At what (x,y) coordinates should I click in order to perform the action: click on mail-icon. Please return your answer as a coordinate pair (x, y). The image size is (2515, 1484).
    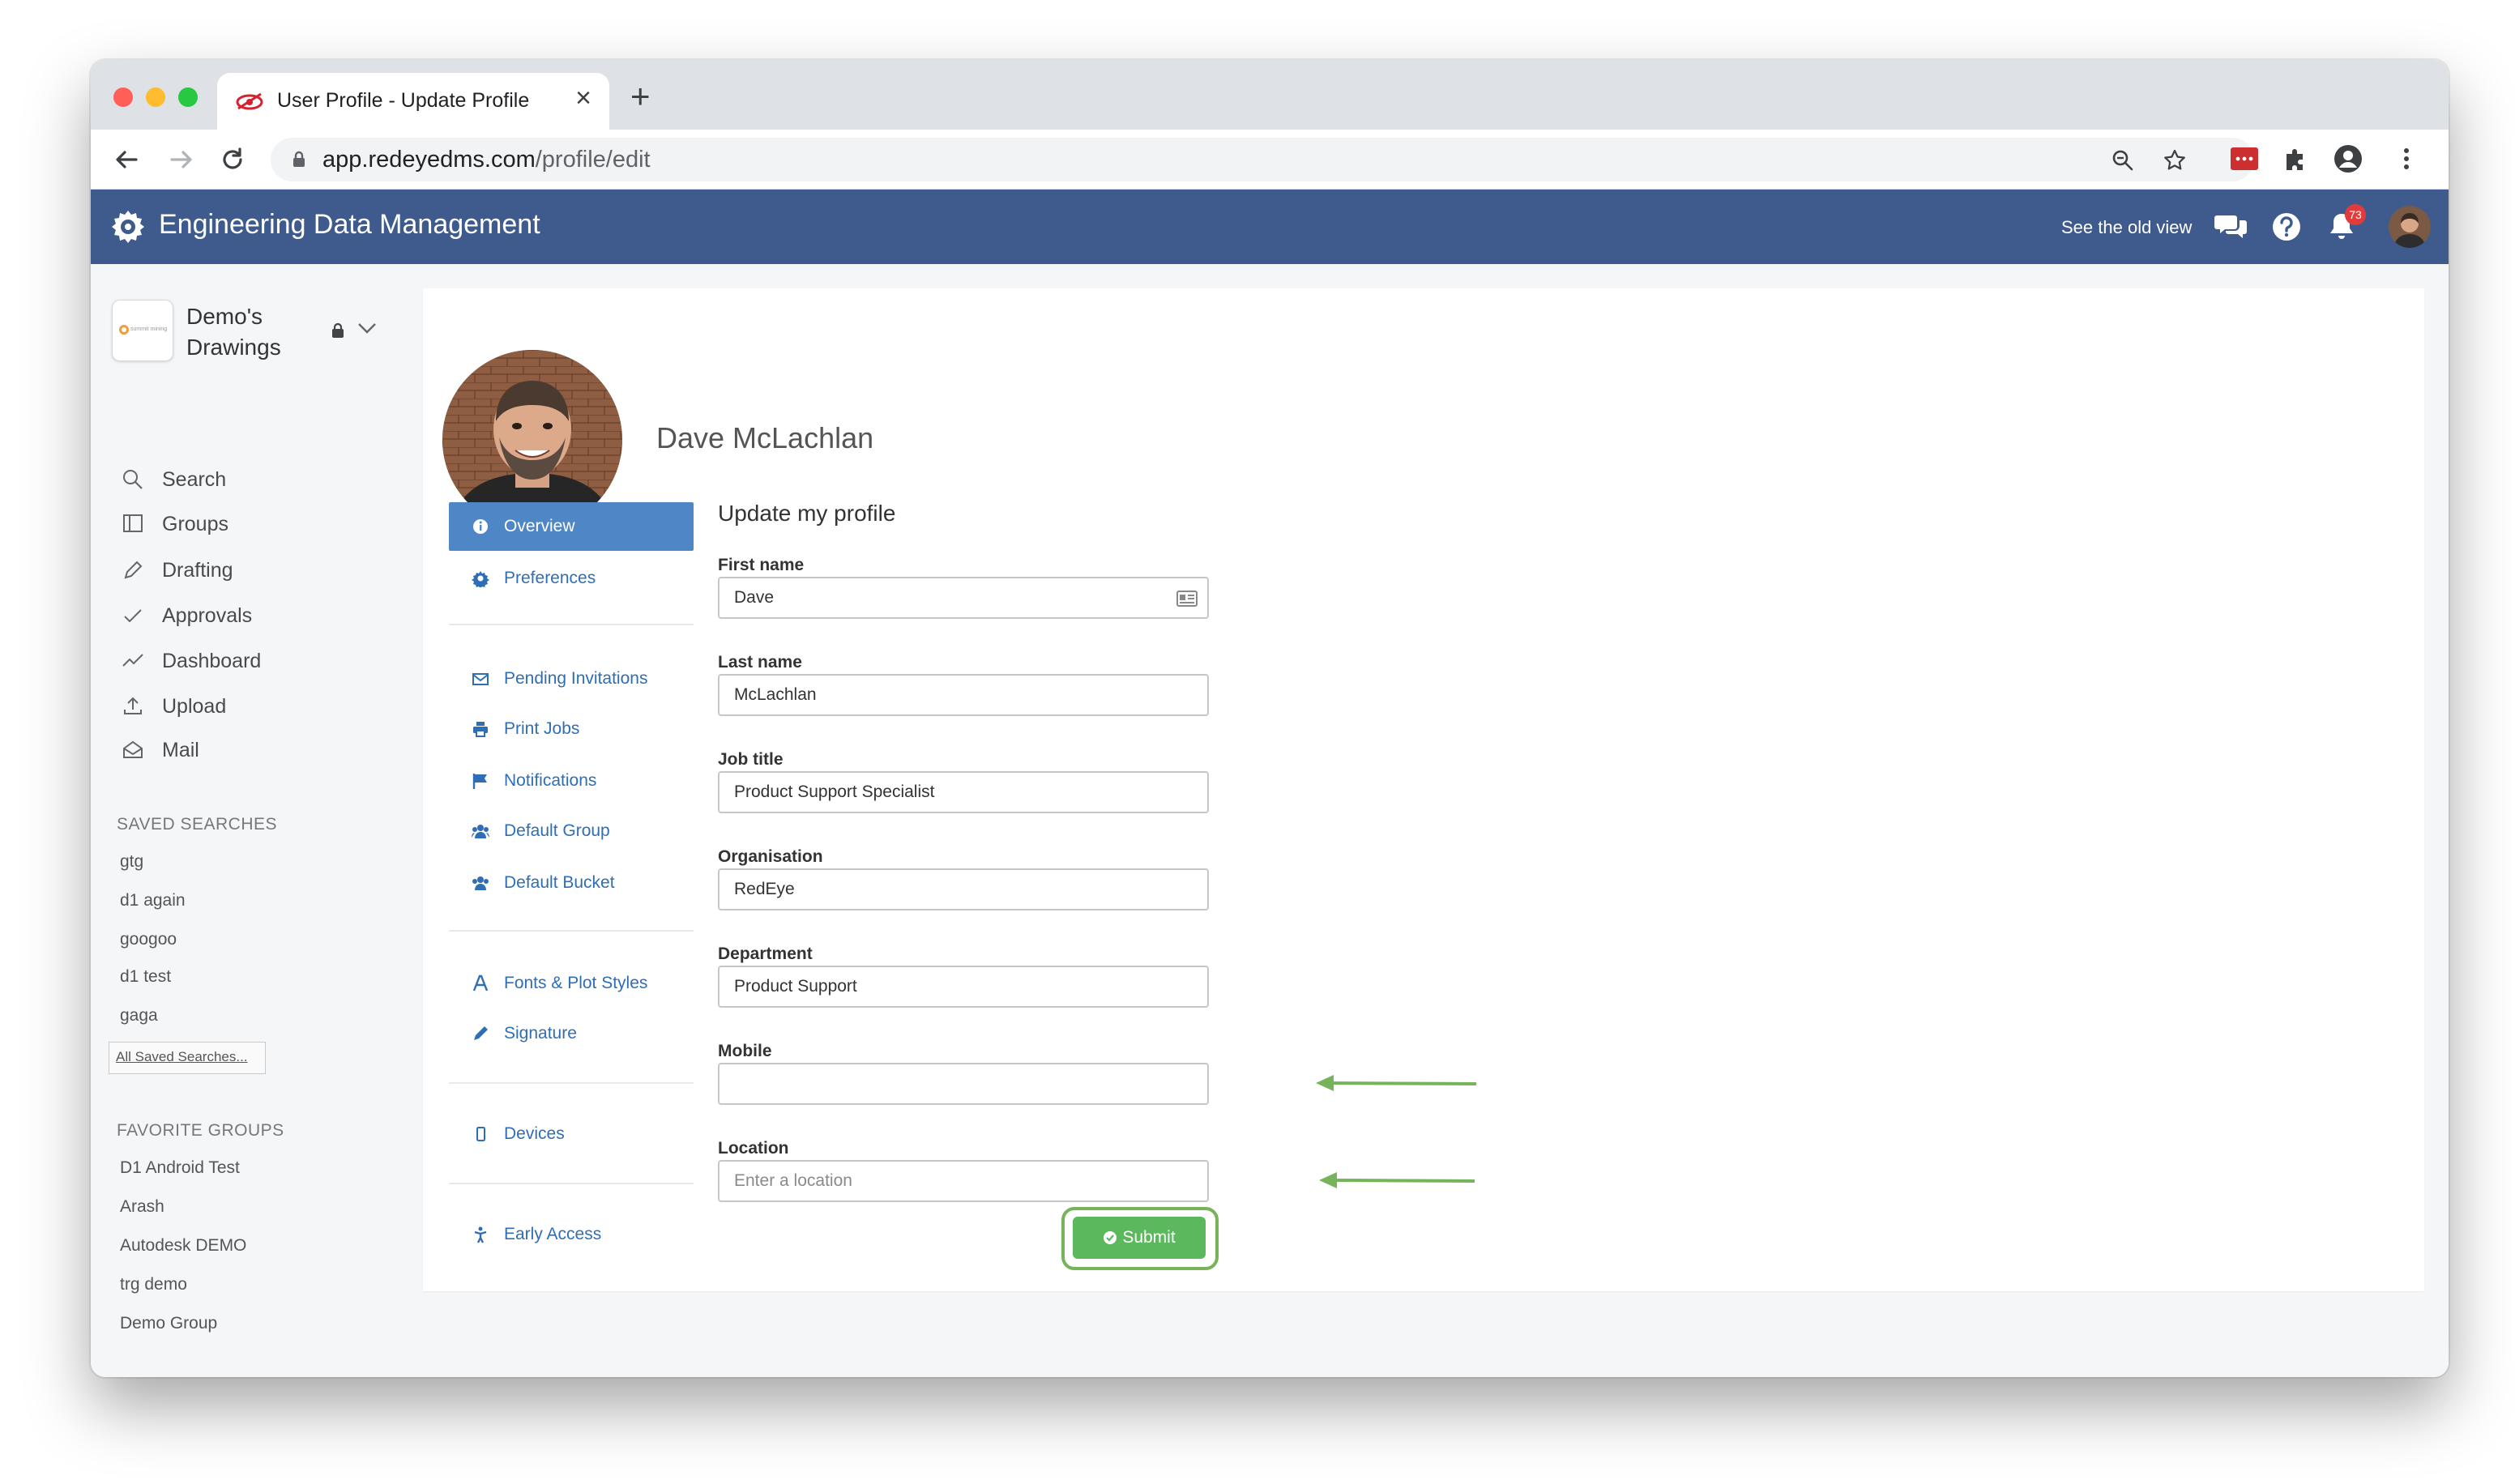
    Looking at the image, I should click on (133, 749).